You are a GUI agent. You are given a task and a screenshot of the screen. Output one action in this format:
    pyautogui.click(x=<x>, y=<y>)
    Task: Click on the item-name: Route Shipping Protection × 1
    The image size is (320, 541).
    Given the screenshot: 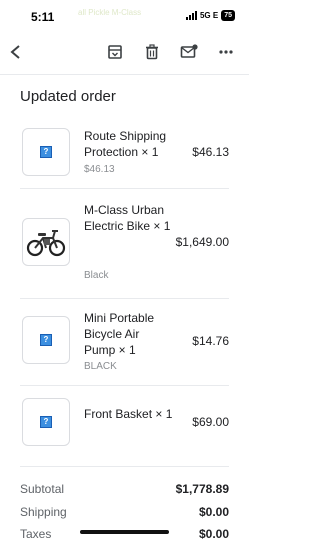 What is the action you would take?
    pyautogui.click(x=125, y=144)
    